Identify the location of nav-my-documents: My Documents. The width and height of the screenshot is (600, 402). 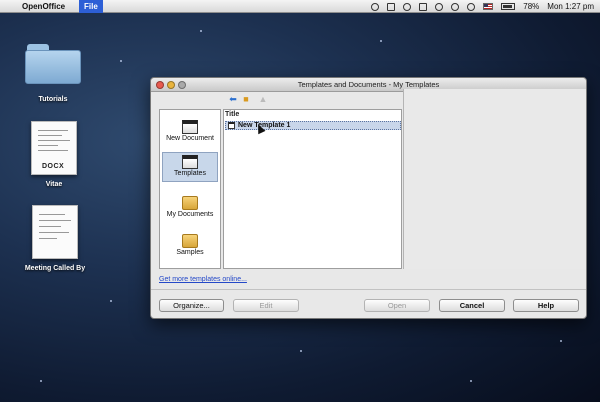
(190, 210).